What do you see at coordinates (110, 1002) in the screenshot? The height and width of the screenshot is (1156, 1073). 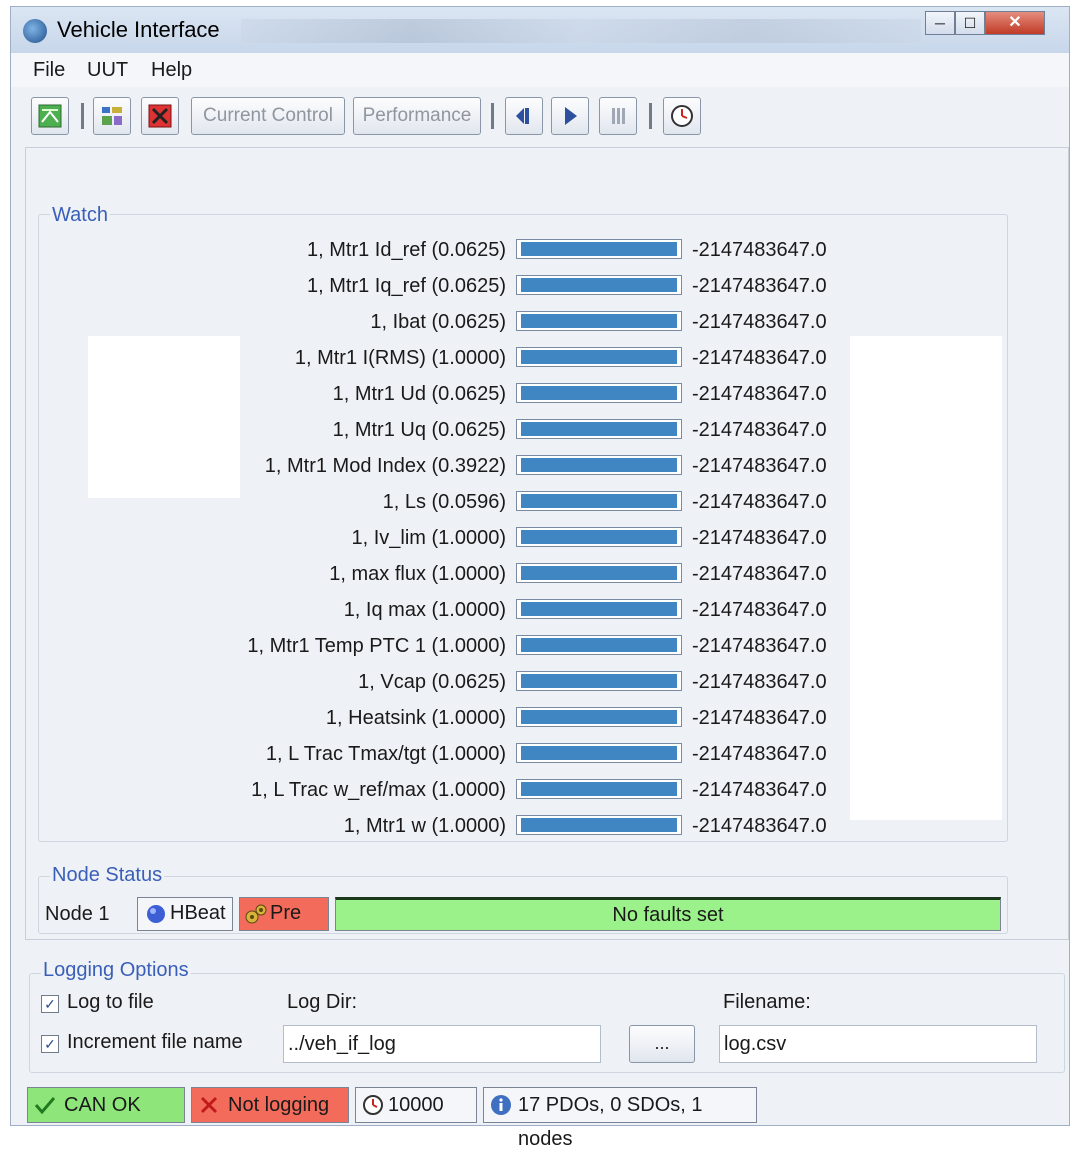 I see `log-to-file-label: Log to file` at bounding box center [110, 1002].